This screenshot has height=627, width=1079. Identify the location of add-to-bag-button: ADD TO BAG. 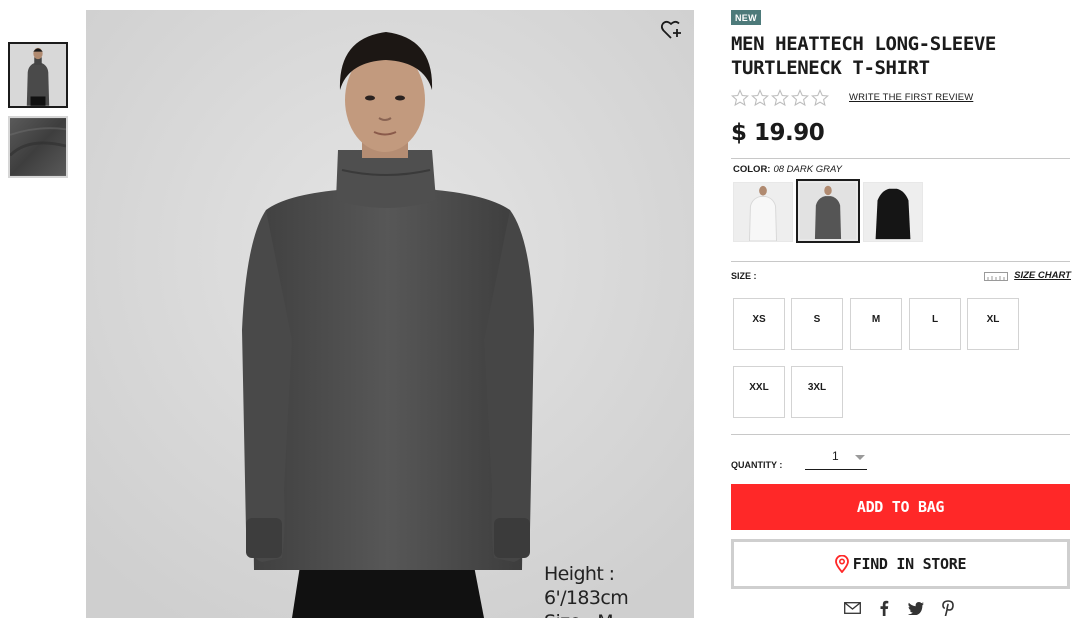
(900, 507).